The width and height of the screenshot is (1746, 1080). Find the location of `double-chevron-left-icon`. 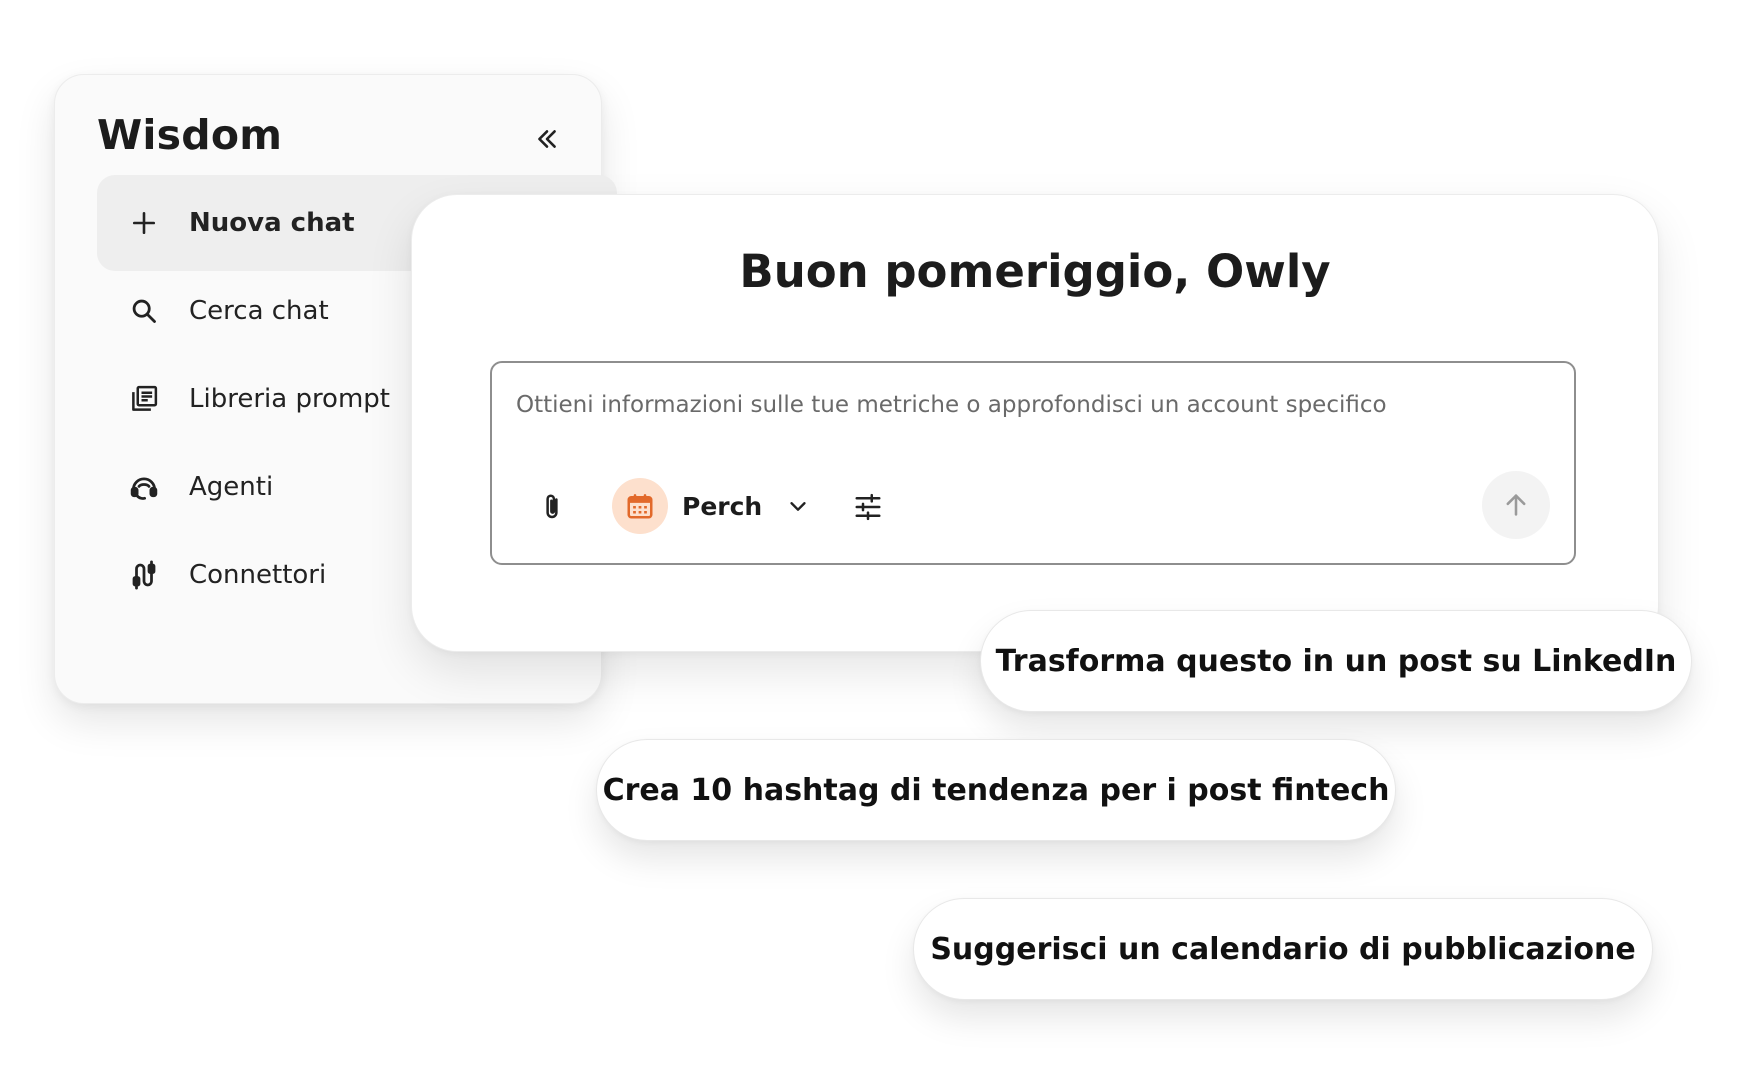

double-chevron-left-icon is located at coordinates (547, 139).